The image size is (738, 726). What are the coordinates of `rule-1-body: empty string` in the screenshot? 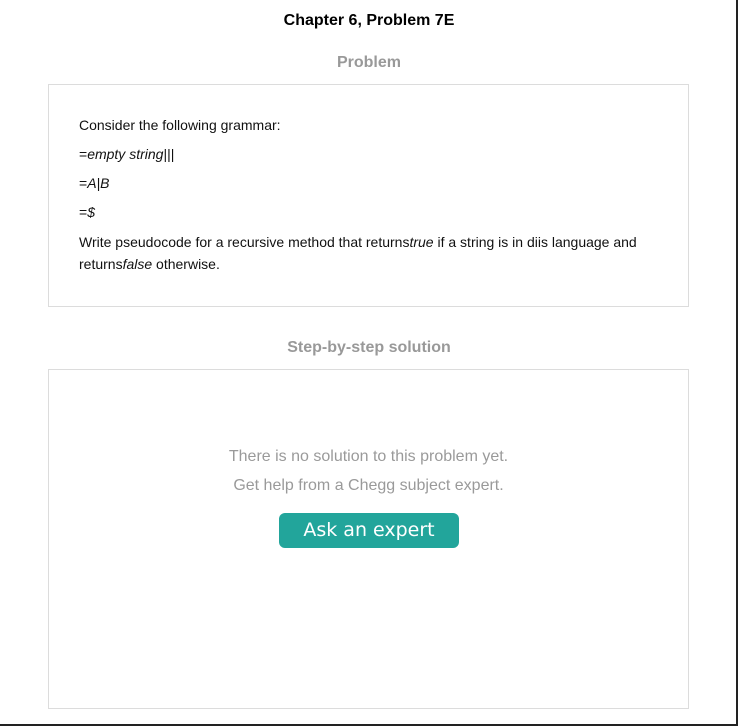 It's located at (125, 154).